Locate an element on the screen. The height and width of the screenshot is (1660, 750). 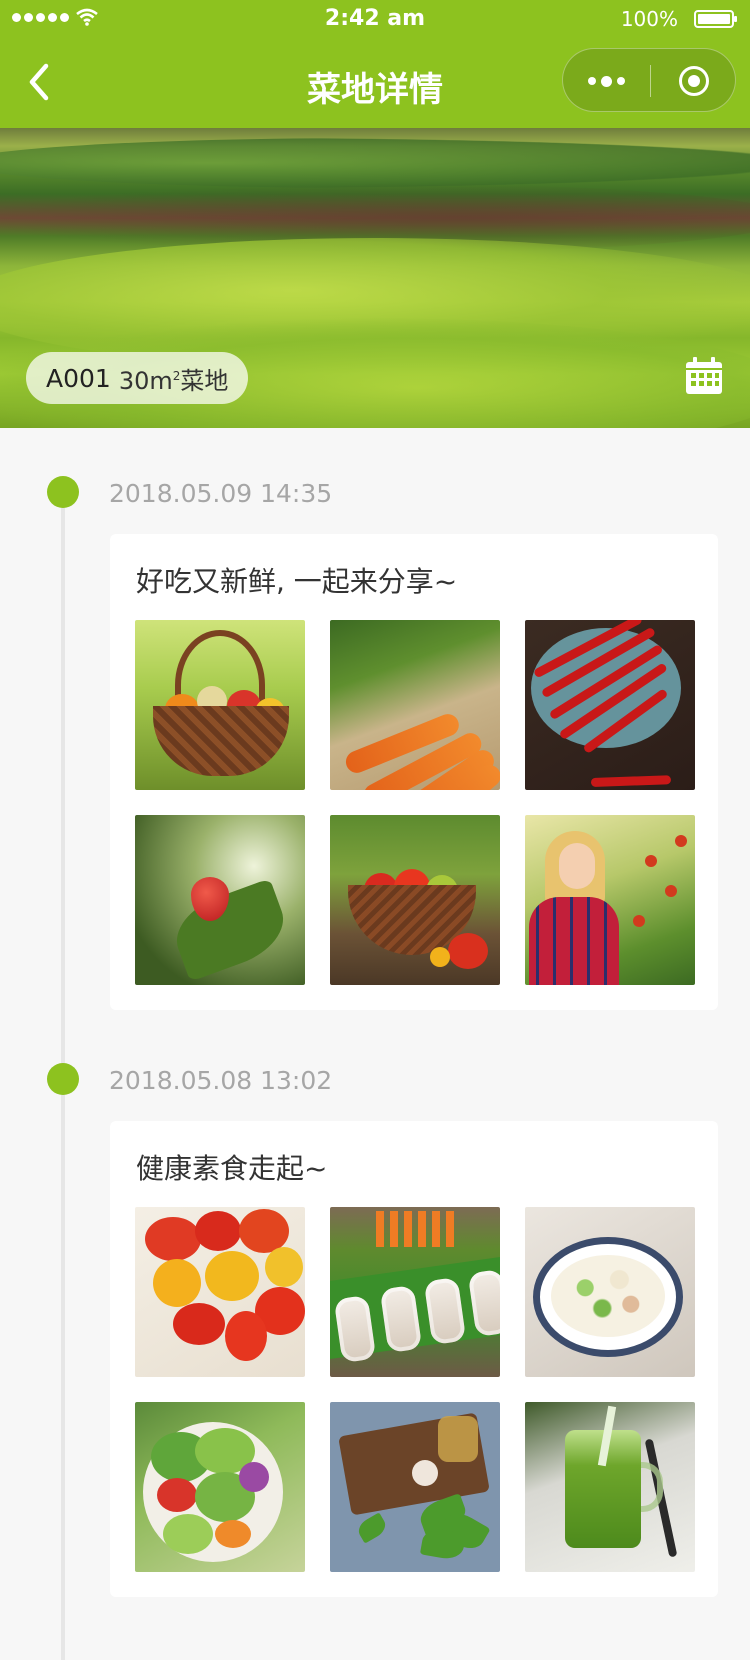
nav-bar: 菜地详情 is located at coordinates (375, 84).